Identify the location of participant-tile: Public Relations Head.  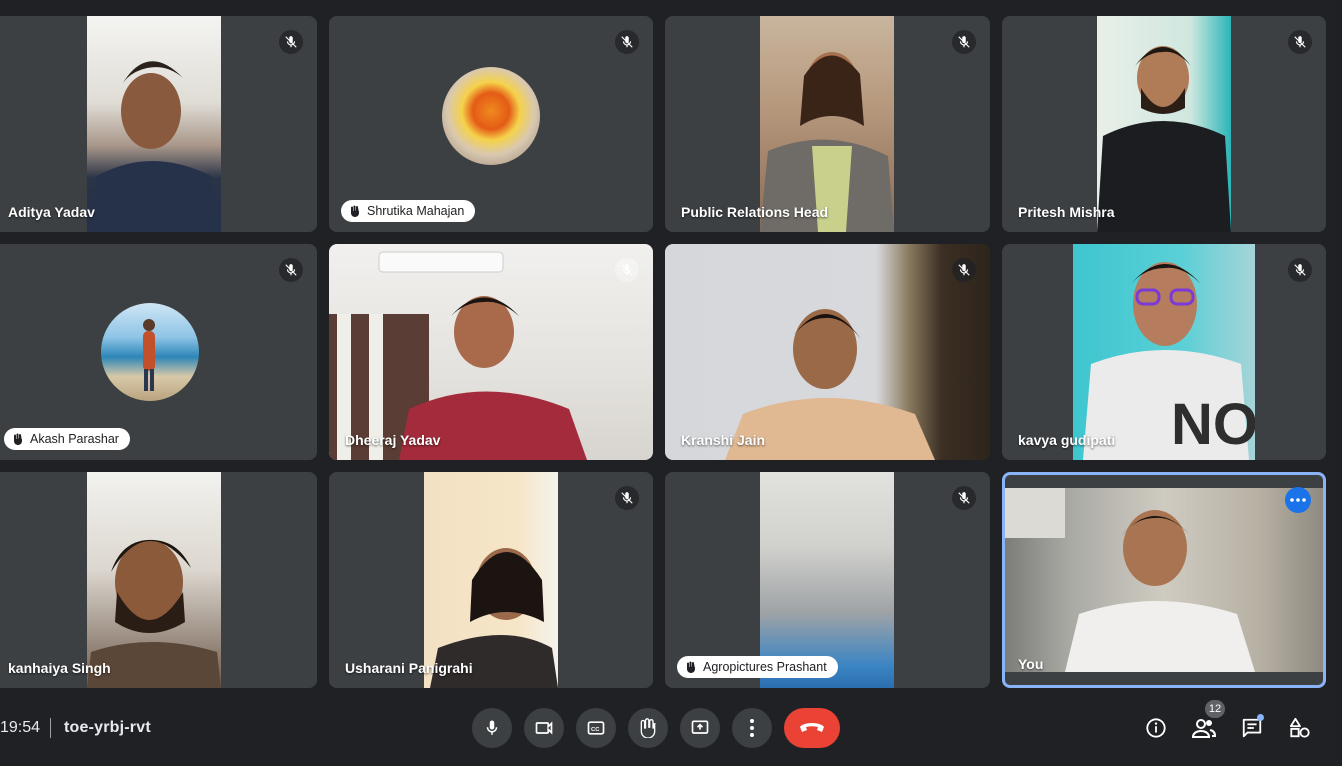
(827, 124).